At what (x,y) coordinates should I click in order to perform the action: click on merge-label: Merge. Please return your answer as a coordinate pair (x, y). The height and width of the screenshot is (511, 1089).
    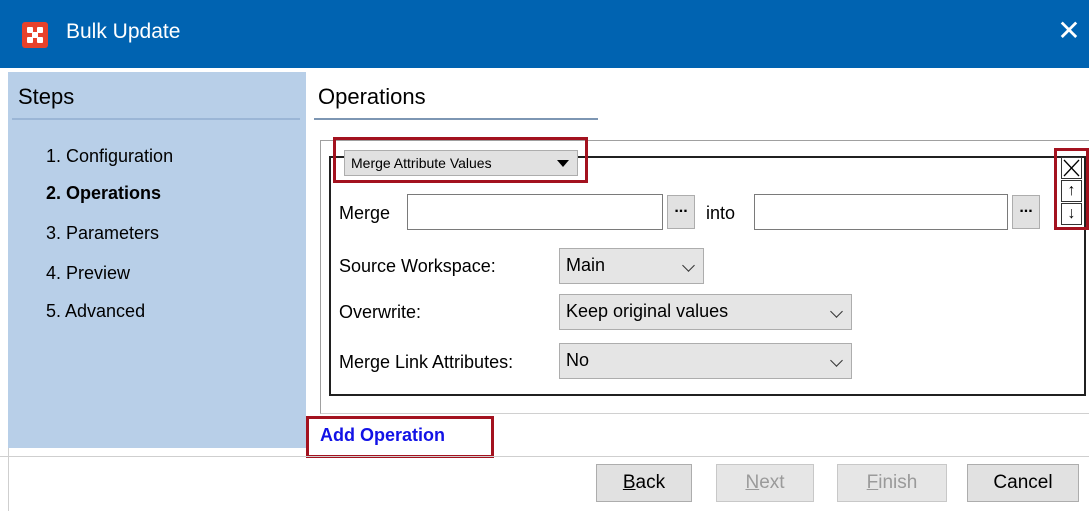
    Looking at the image, I should click on (365, 213).